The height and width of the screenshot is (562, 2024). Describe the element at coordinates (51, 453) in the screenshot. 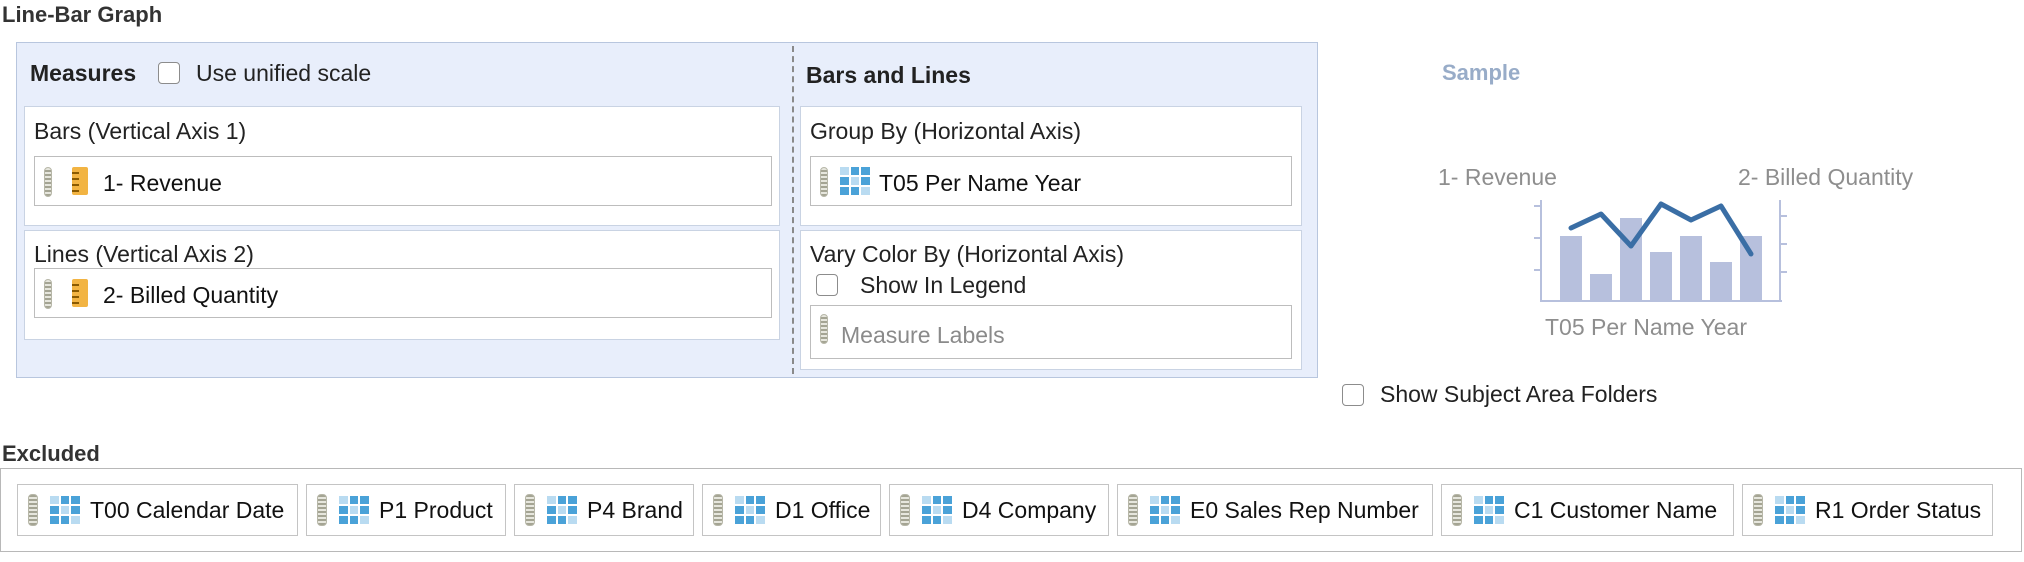

I see `excluded-title: Excluded` at that location.